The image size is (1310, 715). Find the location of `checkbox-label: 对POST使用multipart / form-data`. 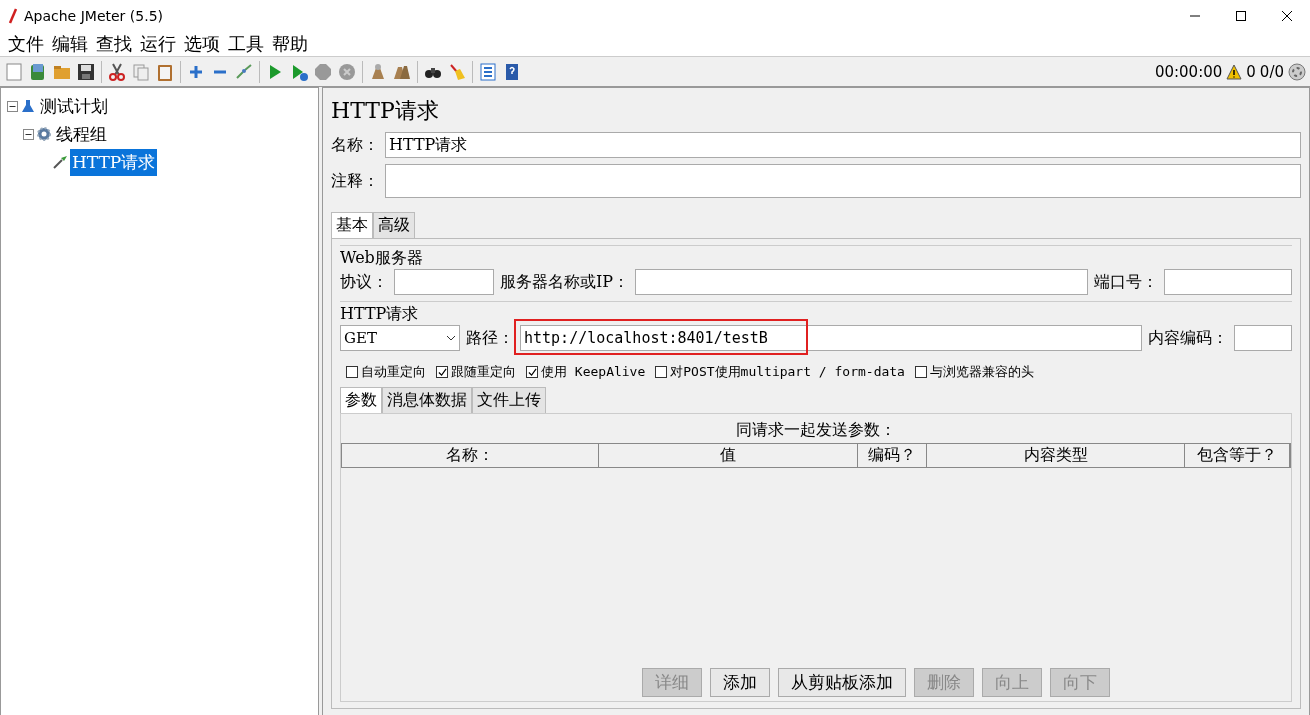

checkbox-label: 对POST使用multipart / form-data is located at coordinates (787, 372).